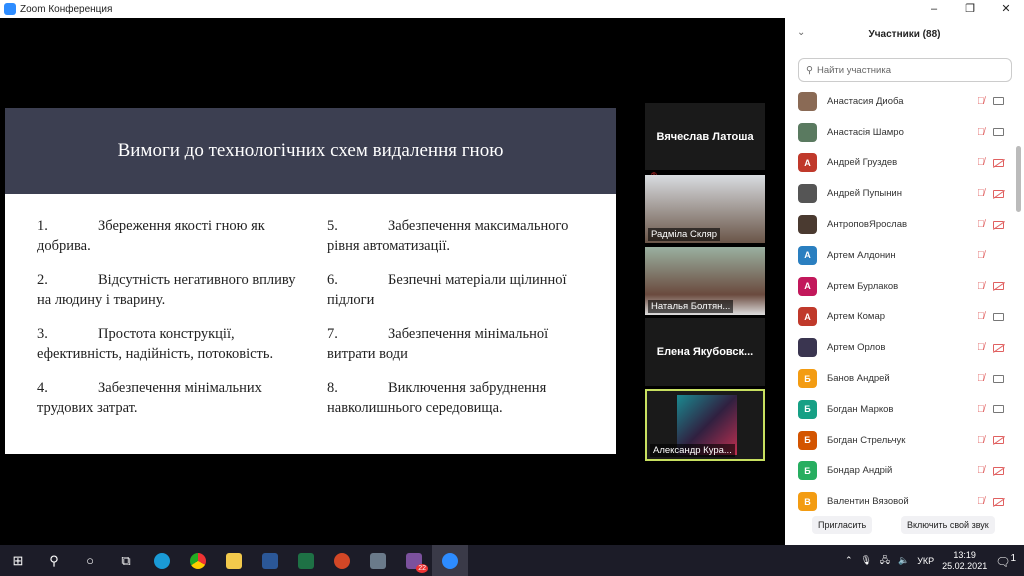  What do you see at coordinates (866, 440) in the screenshot?
I see `participant-name: Богдан Стрельчук` at bounding box center [866, 440].